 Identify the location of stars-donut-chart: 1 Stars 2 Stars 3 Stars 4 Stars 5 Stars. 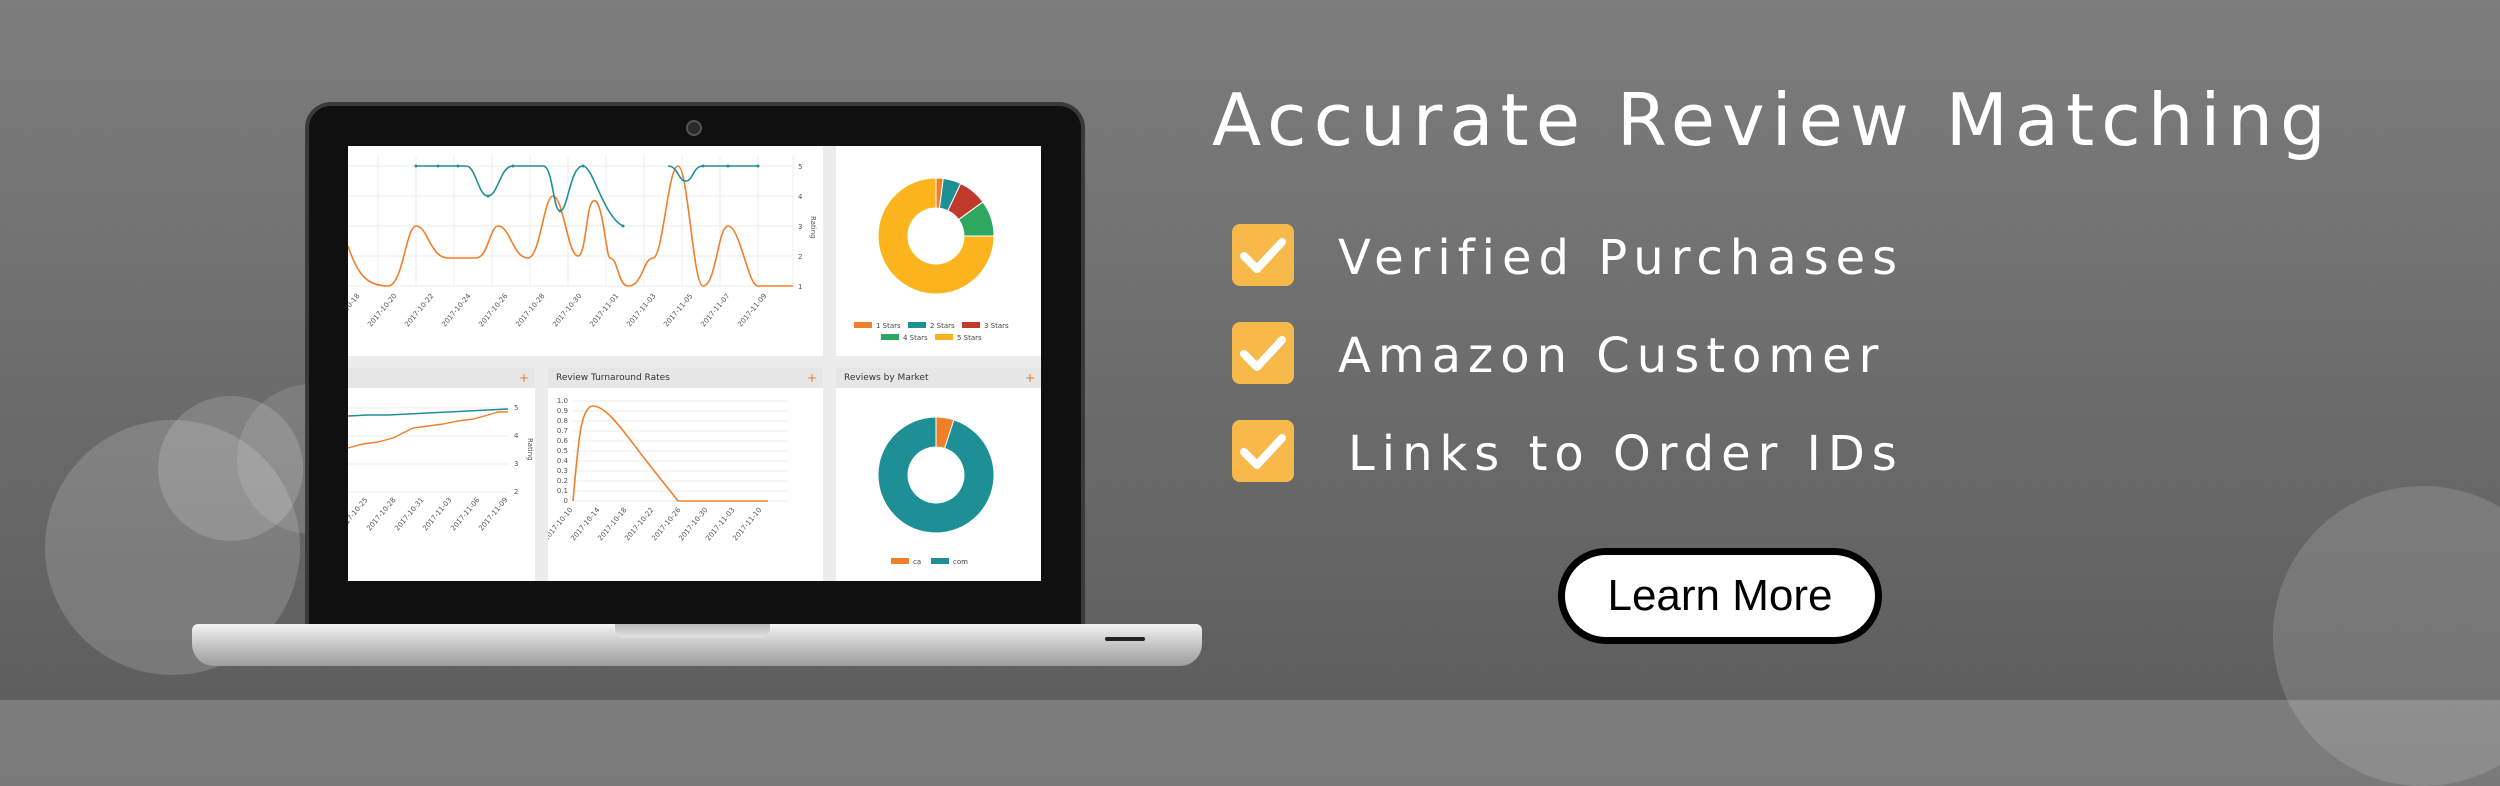
(931, 259).